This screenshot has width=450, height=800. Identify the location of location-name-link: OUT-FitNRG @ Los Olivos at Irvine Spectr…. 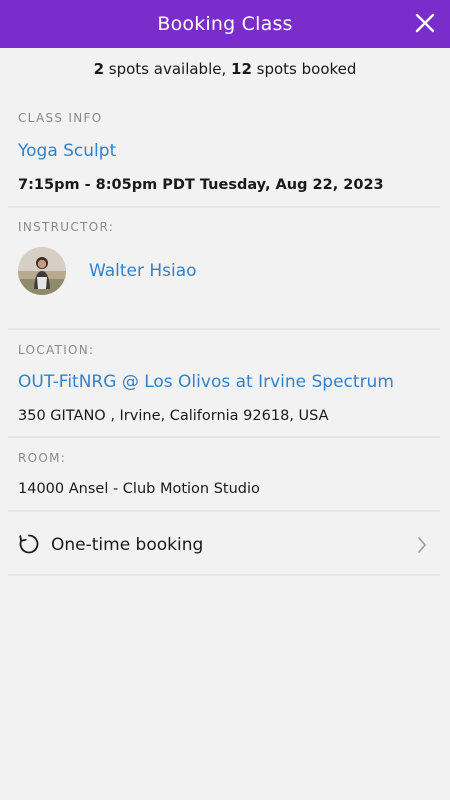
(206, 382).